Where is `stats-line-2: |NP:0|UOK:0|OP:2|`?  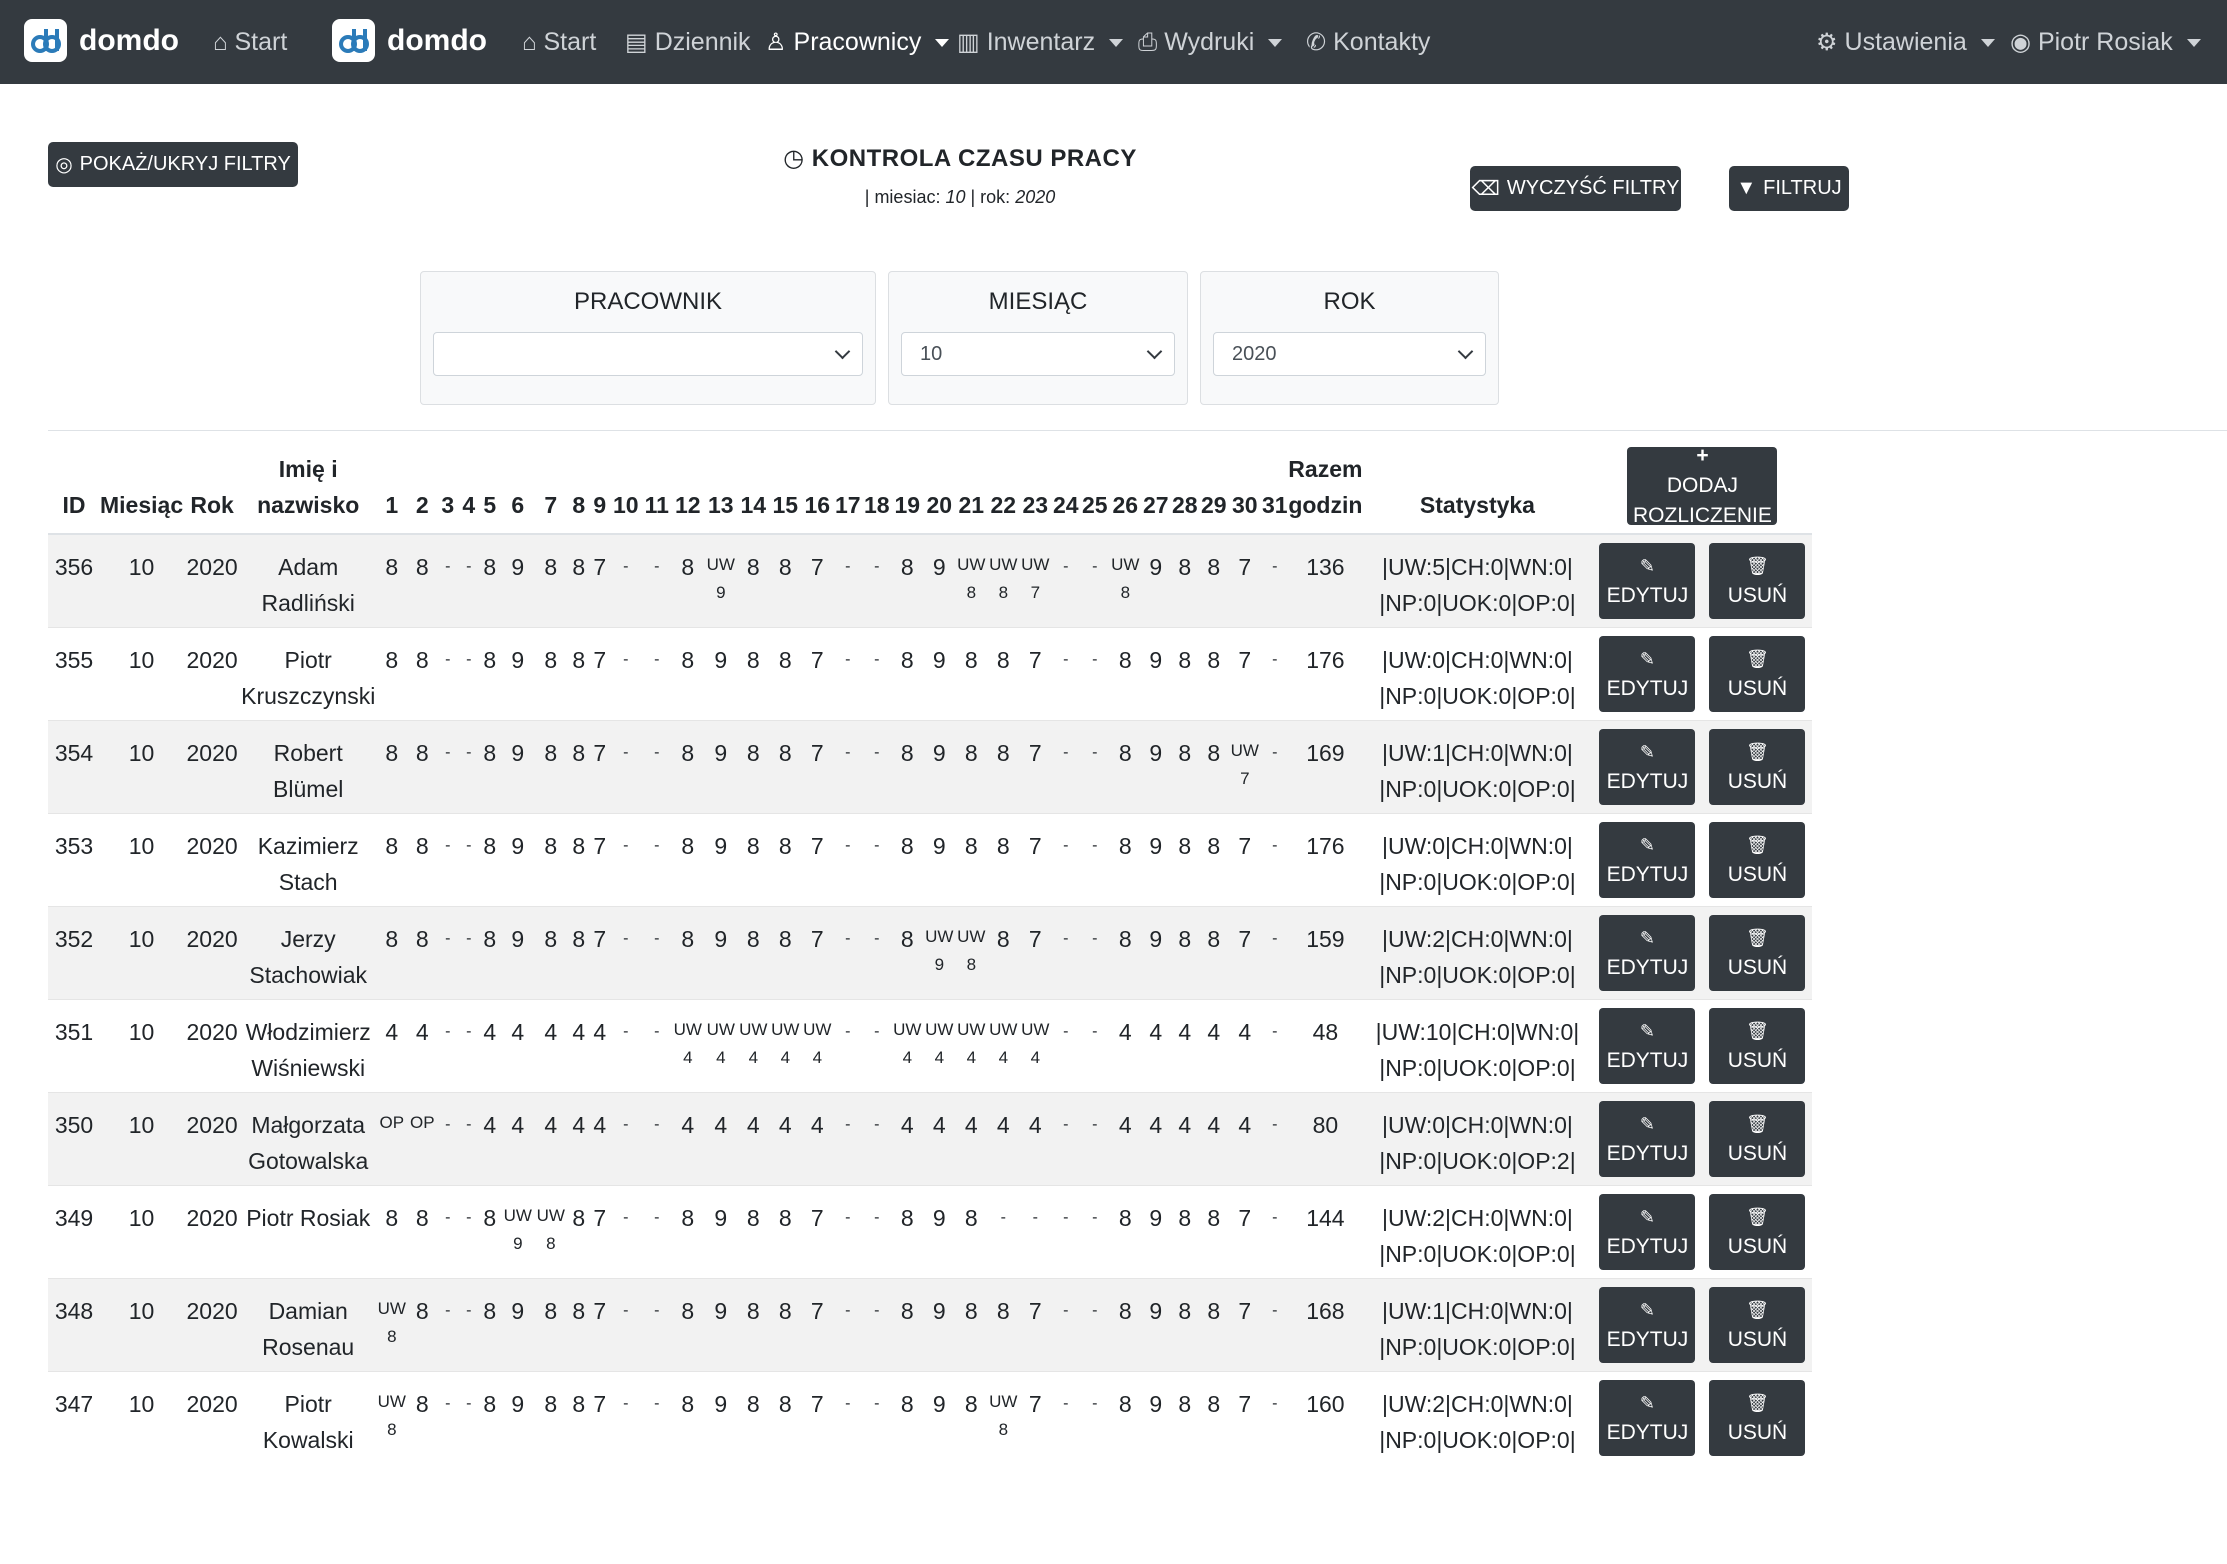 stats-line-2: |NP:0|UOK:0|OP:2| is located at coordinates (1477, 1161).